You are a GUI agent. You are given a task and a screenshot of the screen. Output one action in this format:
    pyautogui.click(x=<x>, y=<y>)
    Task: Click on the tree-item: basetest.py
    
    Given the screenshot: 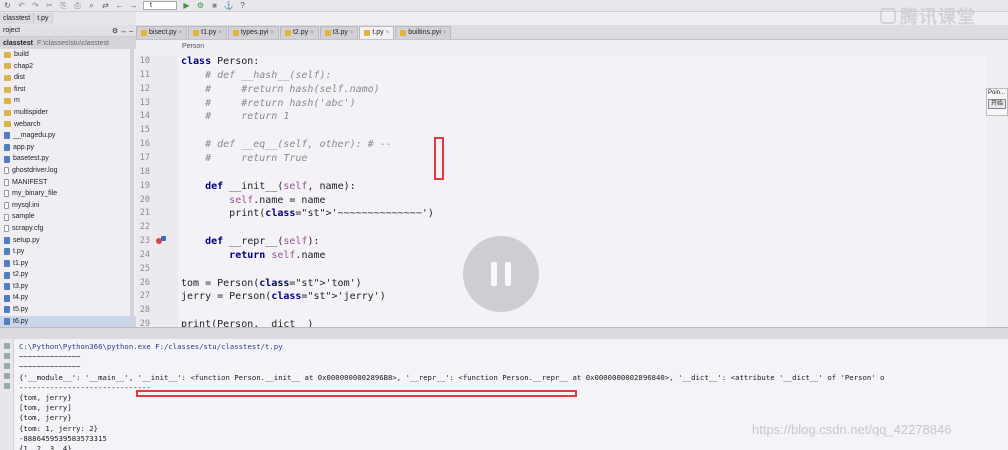 What is the action you would take?
    pyautogui.click(x=68, y=159)
    